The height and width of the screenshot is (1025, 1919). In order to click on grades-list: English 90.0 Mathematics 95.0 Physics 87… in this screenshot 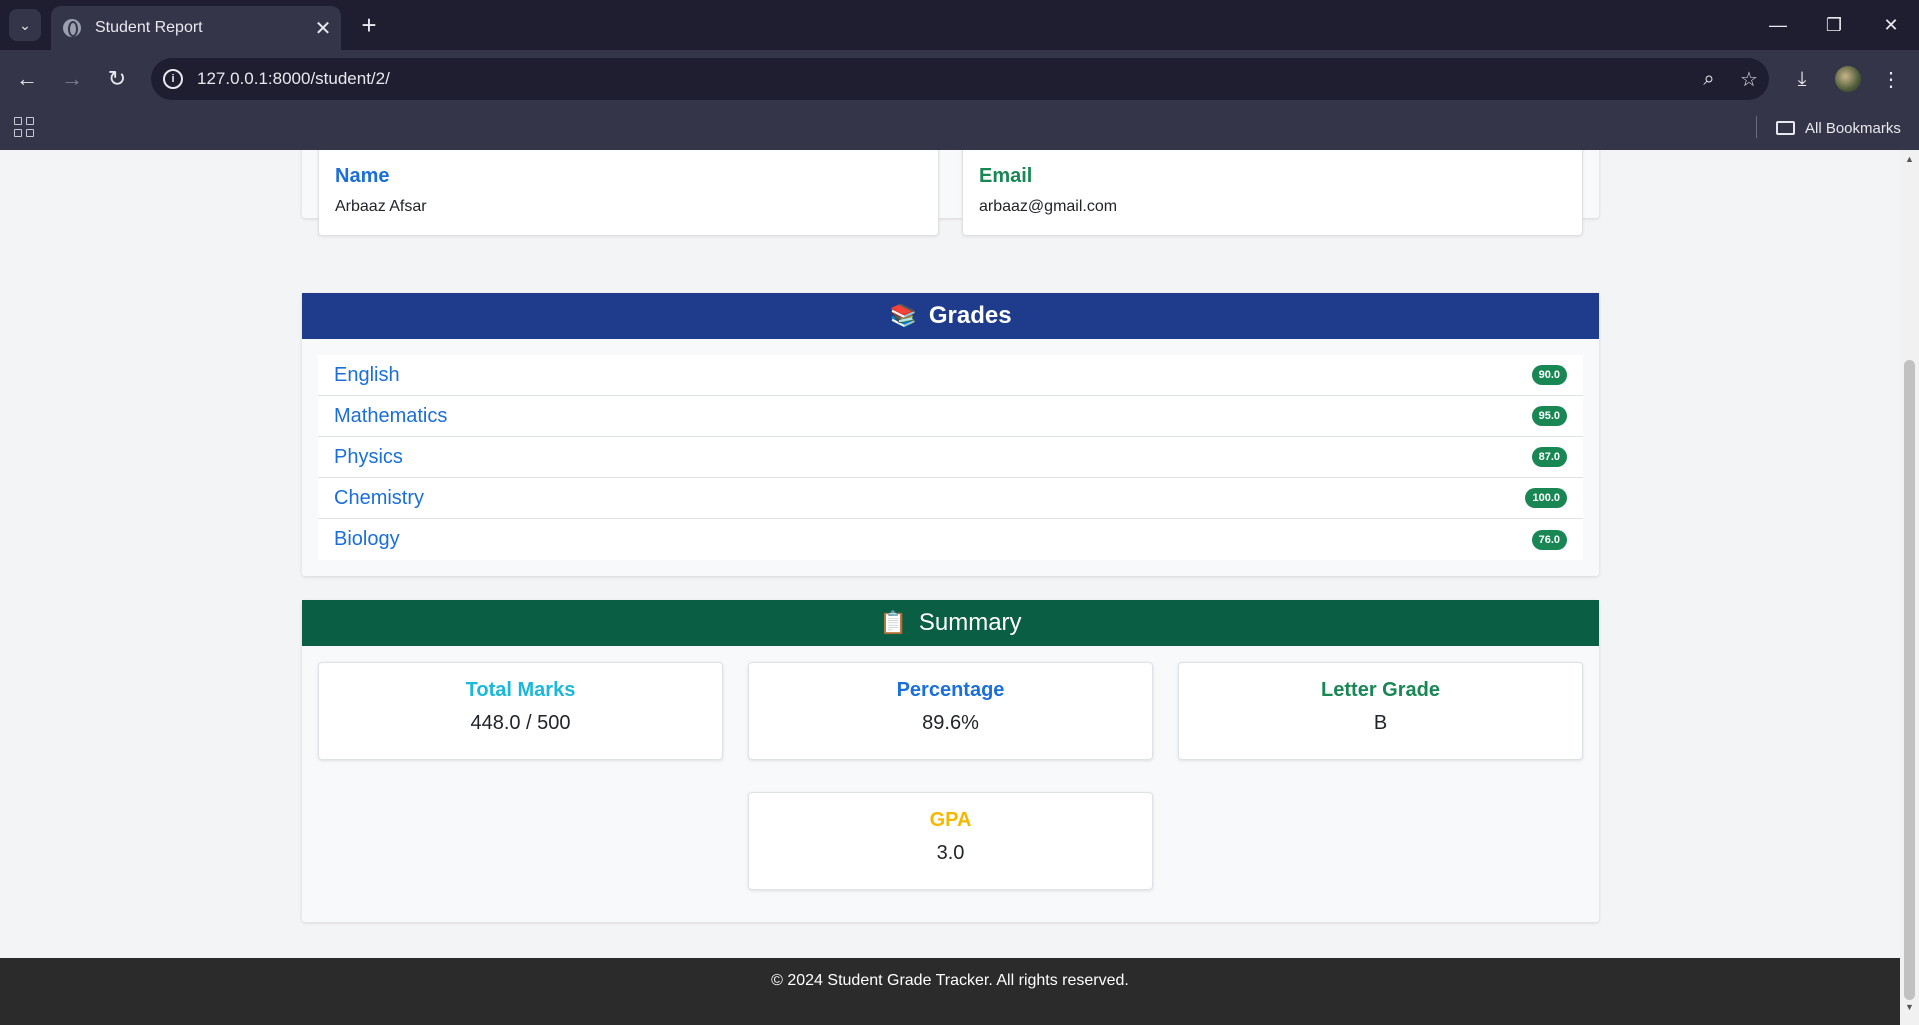, I will do `click(950, 457)`.